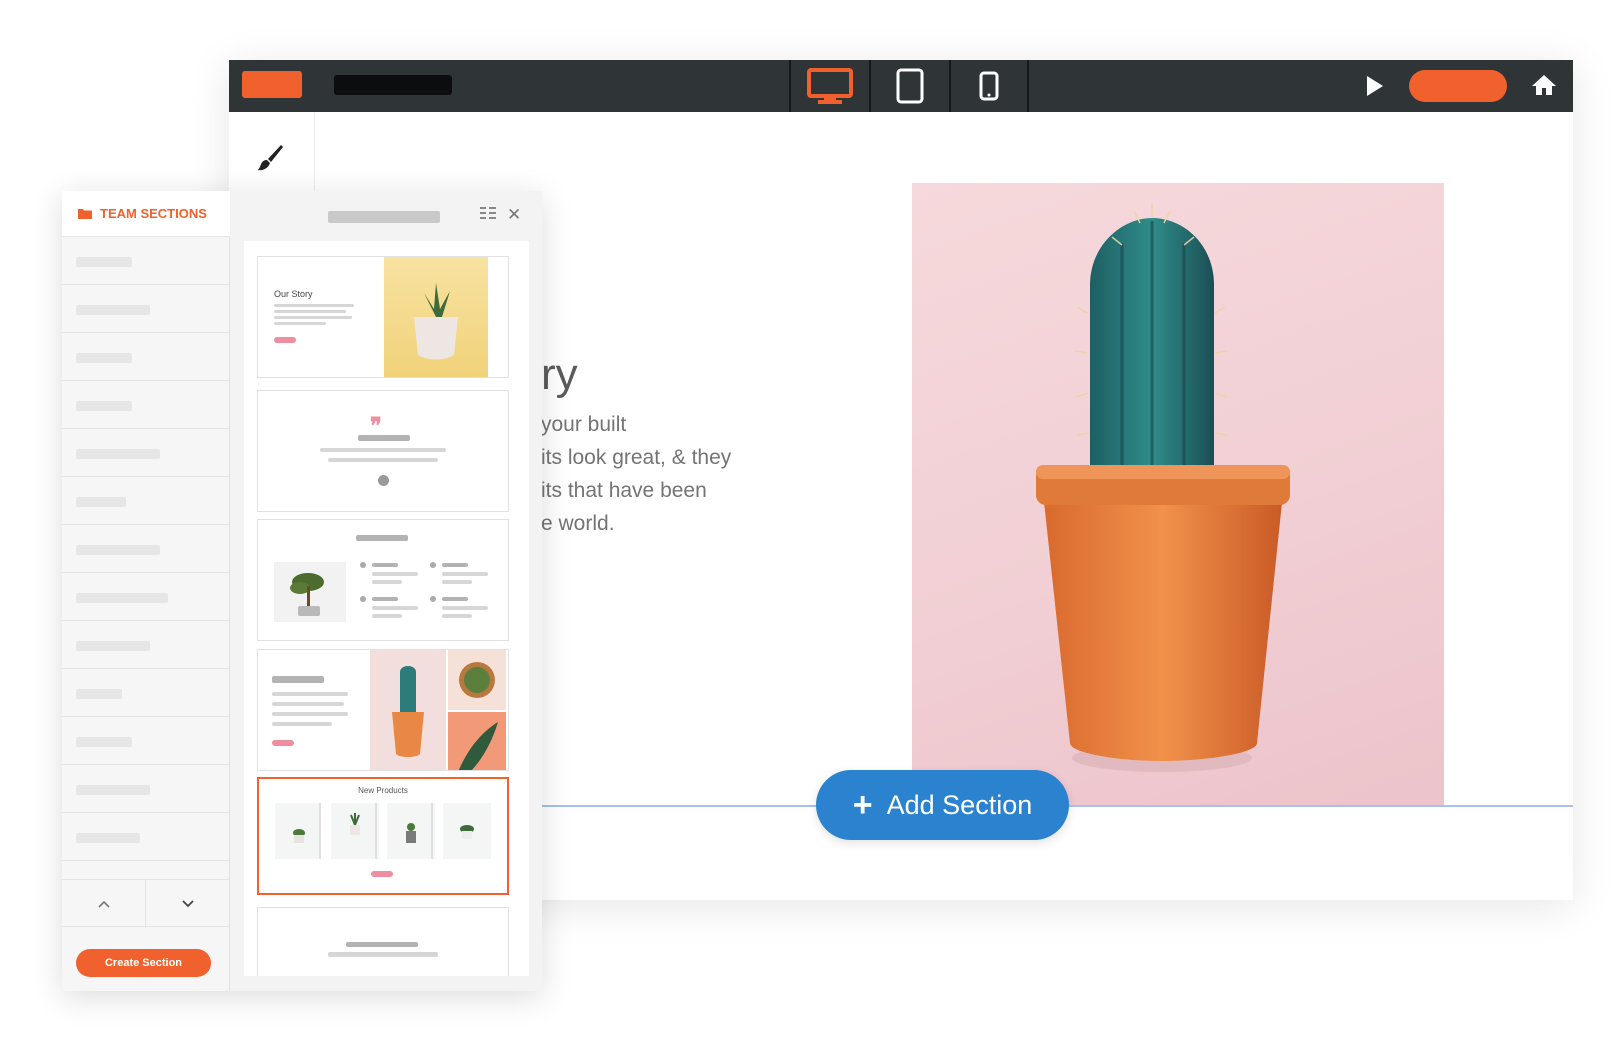 The height and width of the screenshot is (1048, 1624). I want to click on top-toolbar, so click(901, 86).